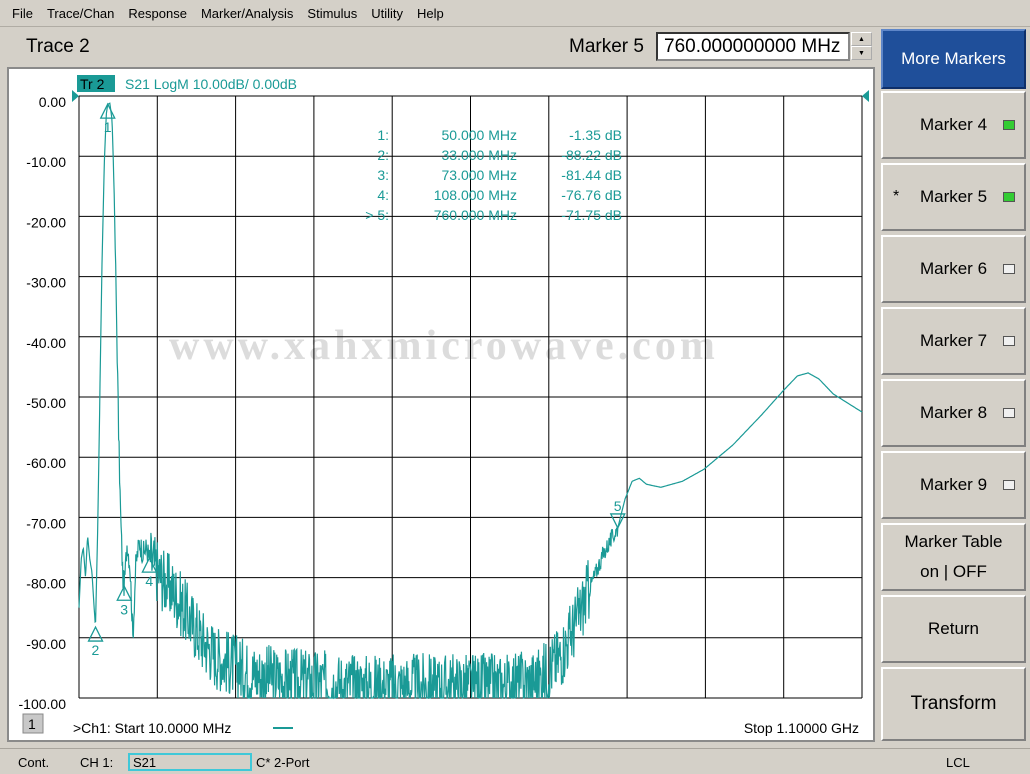 This screenshot has height=774, width=1030. Describe the element at coordinates (430, 13) in the screenshot. I see `menu-help: Help` at that location.